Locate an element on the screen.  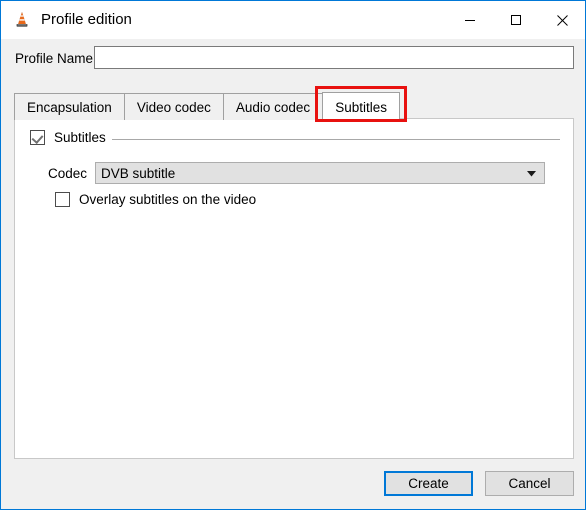
tab-audio-codec: Audio codec is located at coordinates (273, 106).